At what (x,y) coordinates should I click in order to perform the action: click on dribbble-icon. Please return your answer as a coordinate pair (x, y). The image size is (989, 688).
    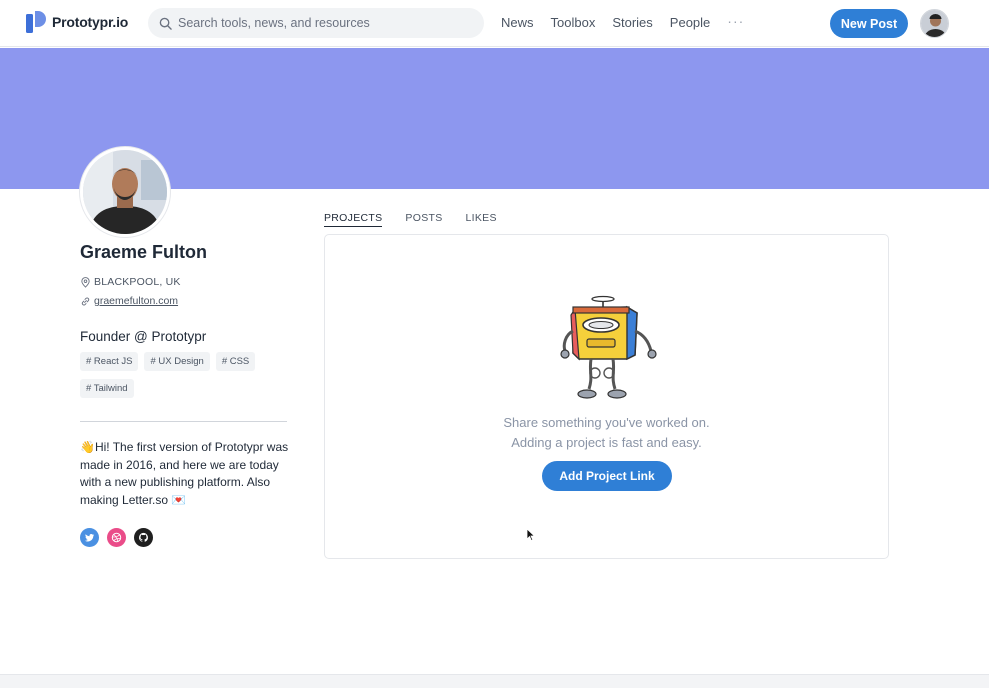
    Looking at the image, I should click on (116, 537).